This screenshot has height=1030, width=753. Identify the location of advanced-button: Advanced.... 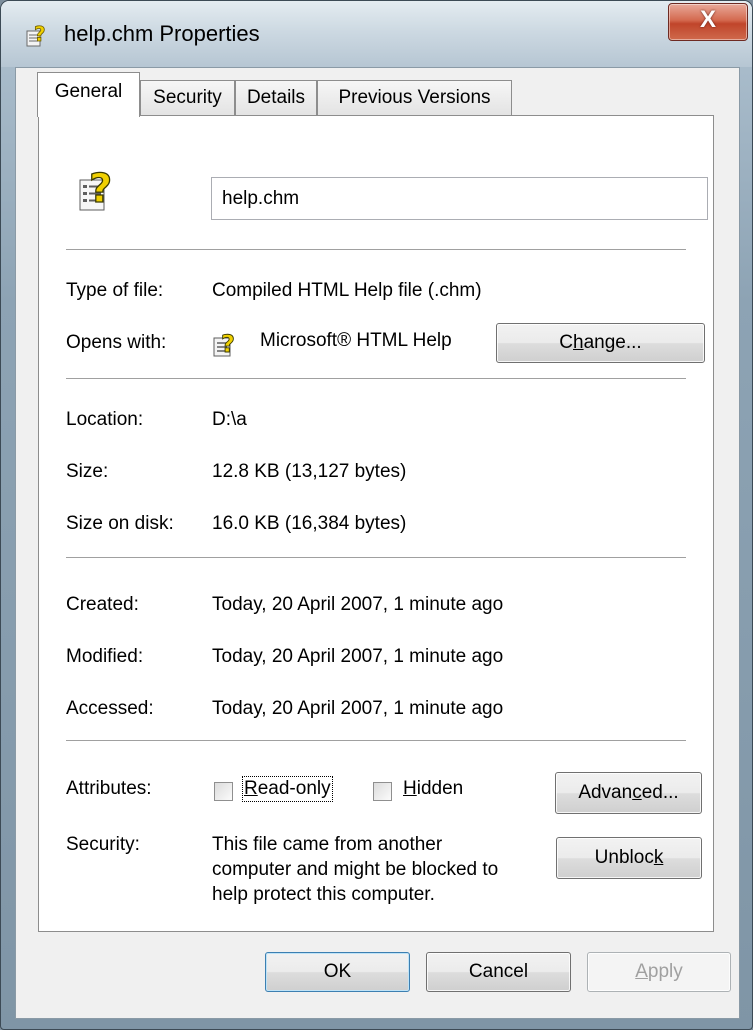
(628, 793).